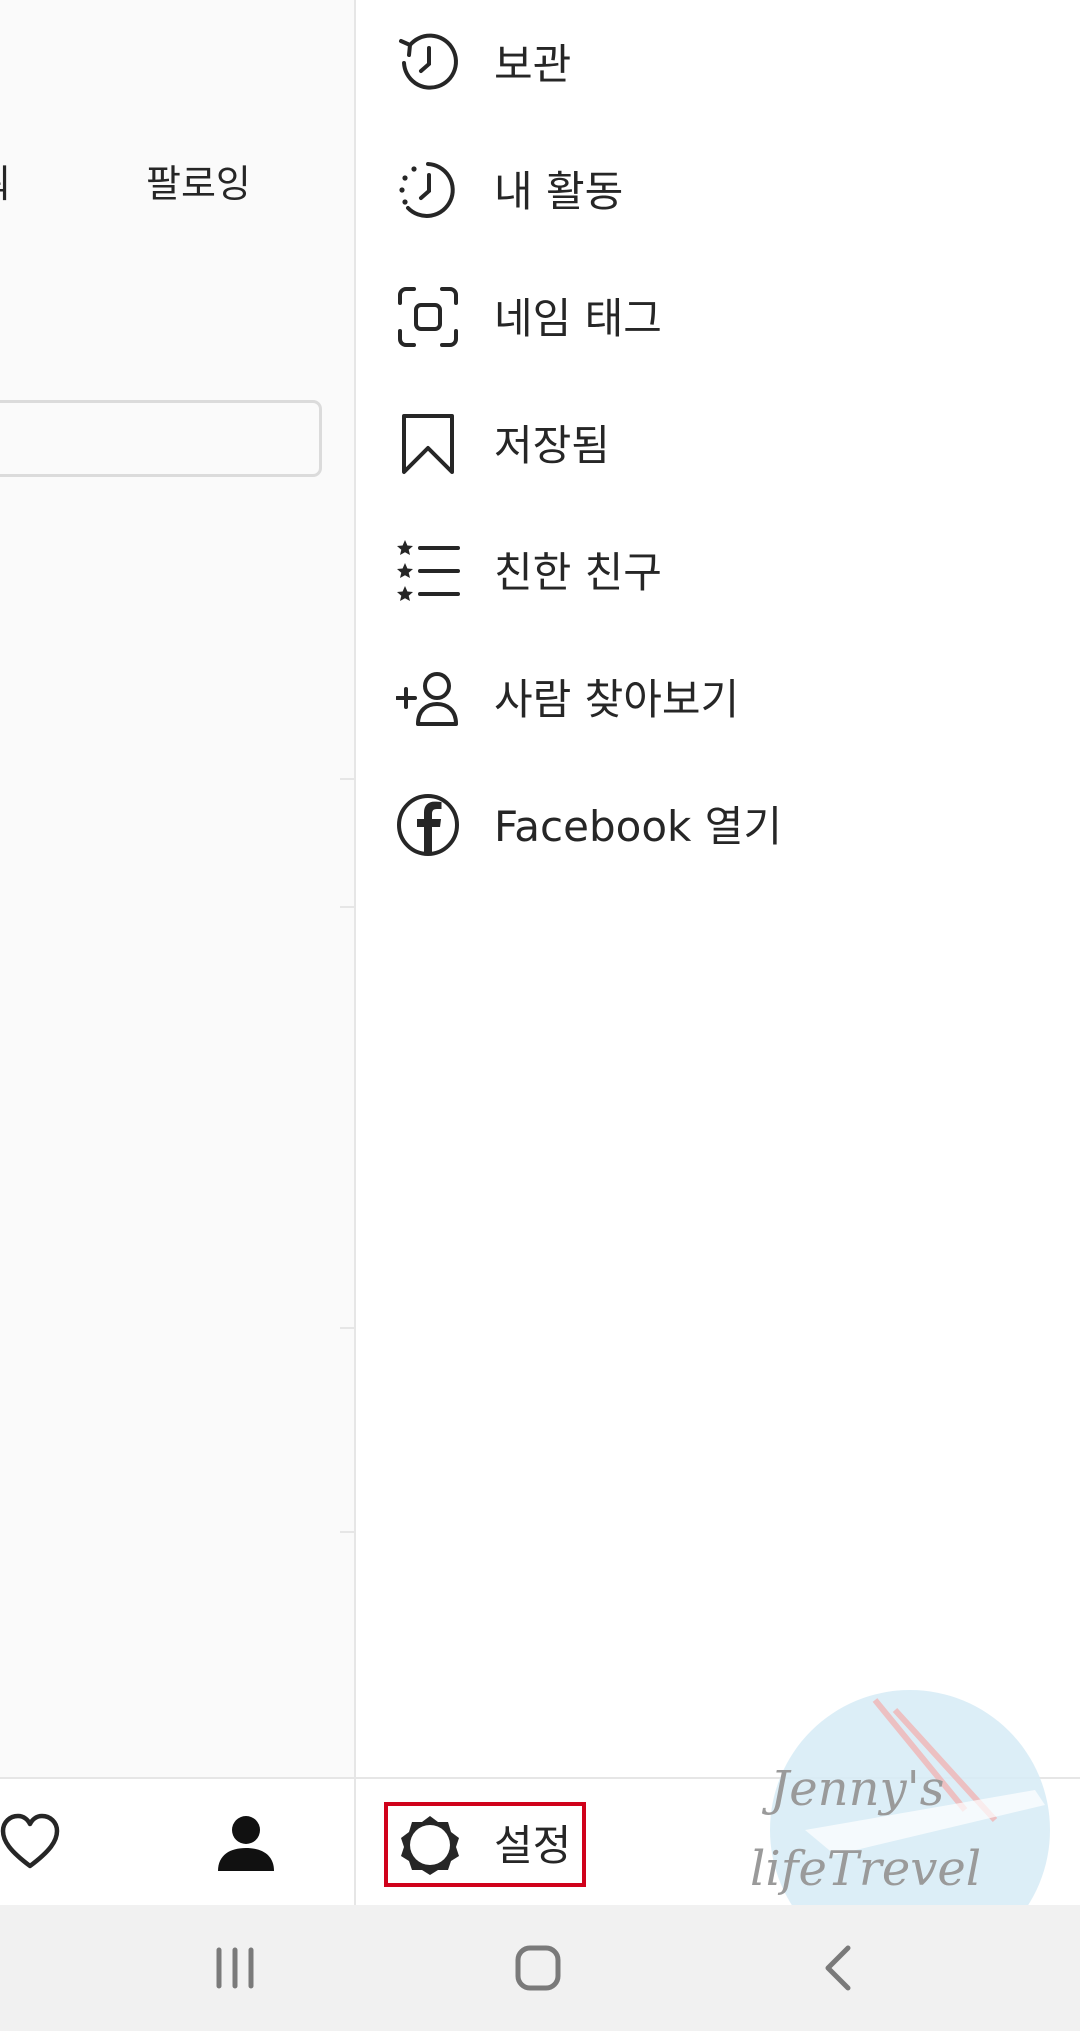  What do you see at coordinates (161, 438) in the screenshot?
I see `edit-profile-button` at bounding box center [161, 438].